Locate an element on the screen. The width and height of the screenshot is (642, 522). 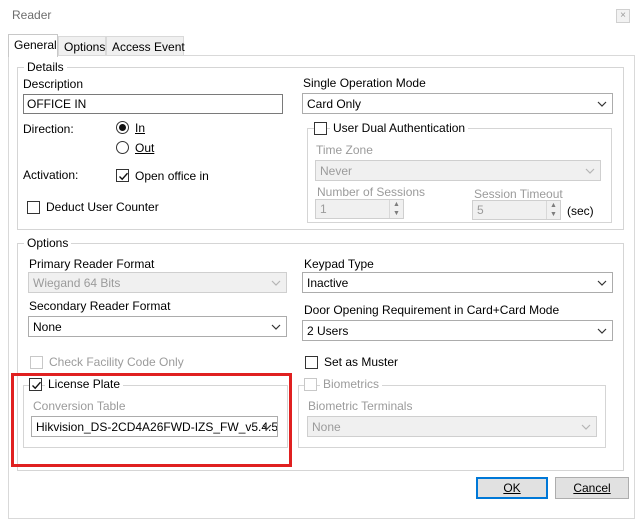
ok-button-label: OK is located at coordinates (512, 488).